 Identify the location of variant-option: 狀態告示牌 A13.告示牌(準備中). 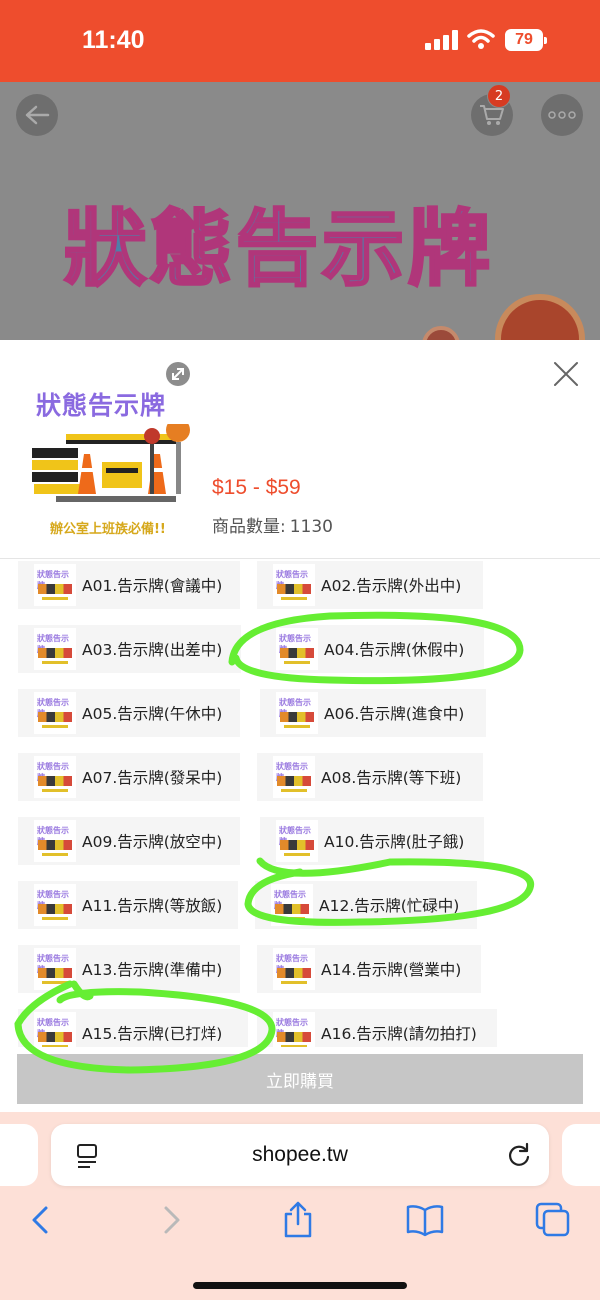
(129, 969).